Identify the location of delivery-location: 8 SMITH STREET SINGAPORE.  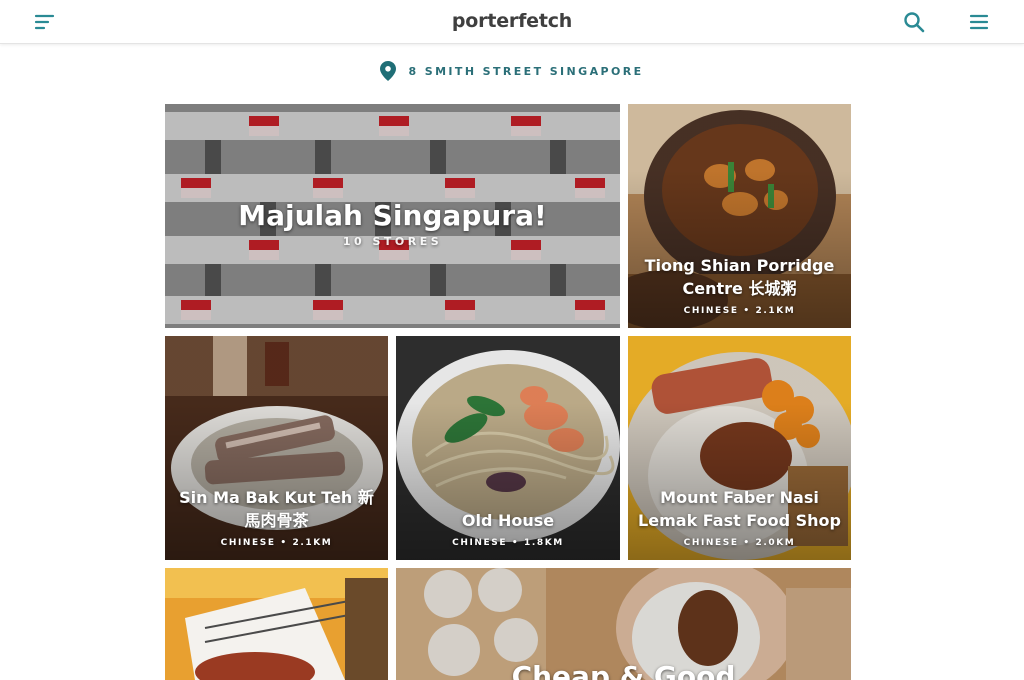
(512, 71).